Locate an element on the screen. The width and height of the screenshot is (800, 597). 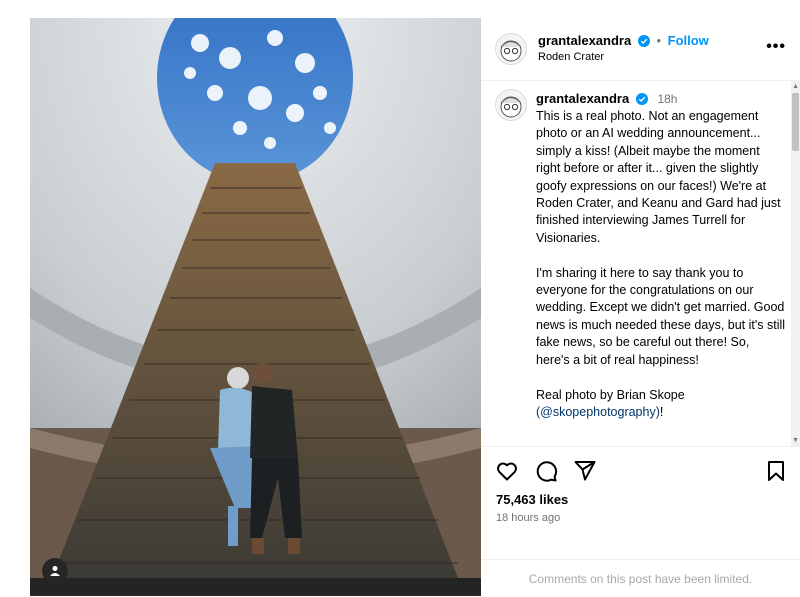
more-options-button: ••• is located at coordinates (776, 47).